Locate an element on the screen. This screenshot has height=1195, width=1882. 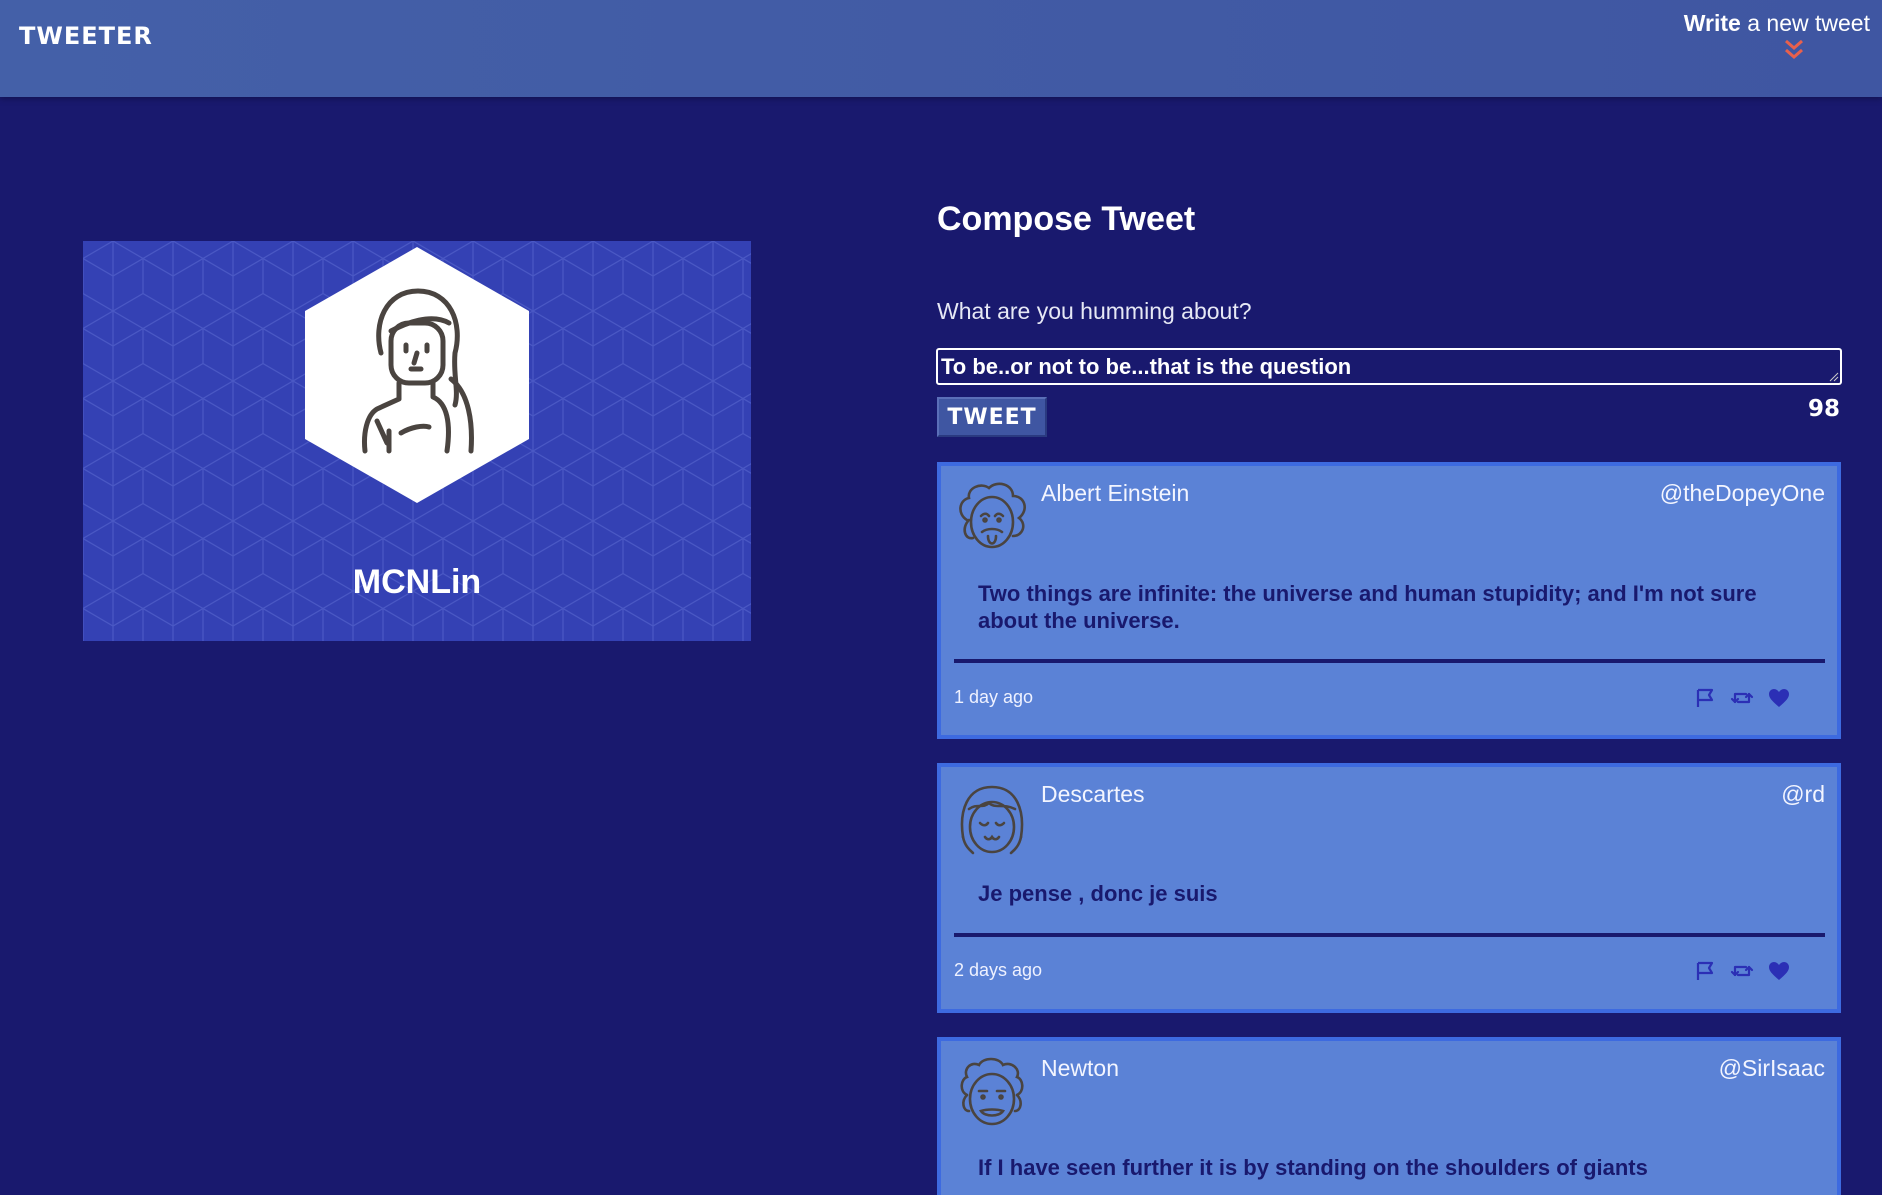
tweet-timestamp: 2 days ago is located at coordinates (998, 970).